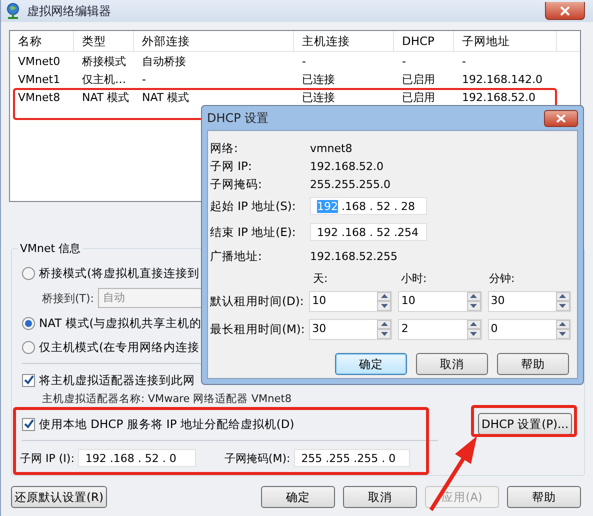  I want to click on column-label: 小时:, so click(414, 279).